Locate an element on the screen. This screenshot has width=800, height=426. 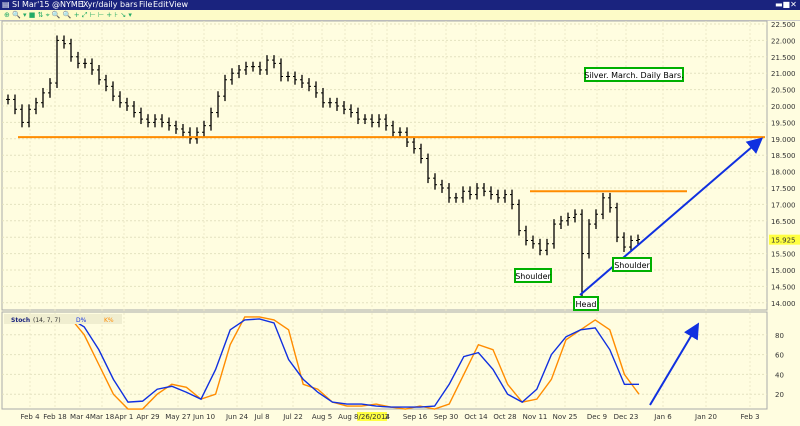
k-legend: K% is located at coordinates (109, 320).